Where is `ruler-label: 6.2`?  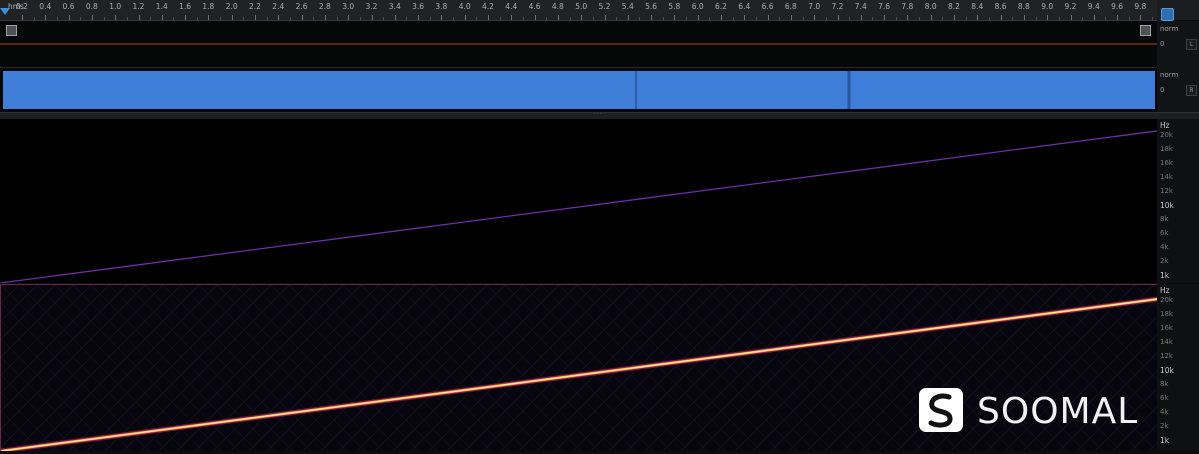
ruler-label: 6.2 is located at coordinates (721, 6).